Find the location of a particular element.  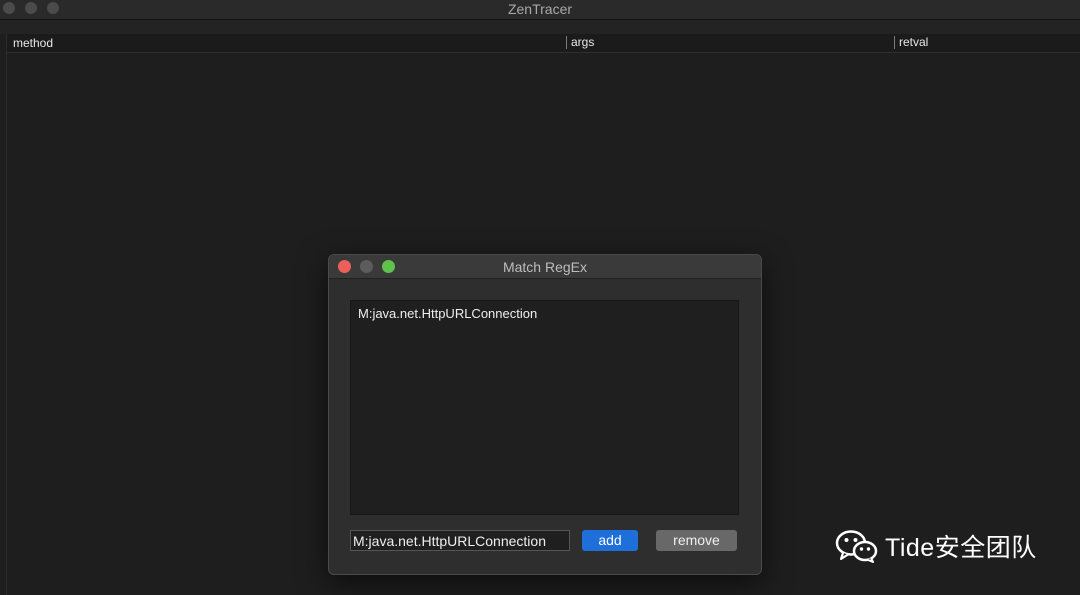

column-header-args: args is located at coordinates (580, 42).